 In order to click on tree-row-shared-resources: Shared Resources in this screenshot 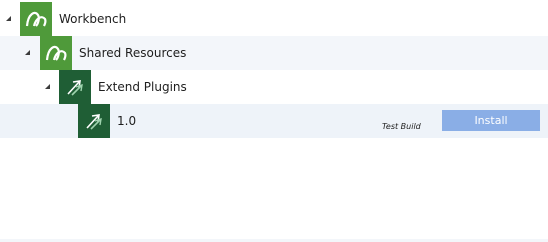, I will do `click(274, 53)`.